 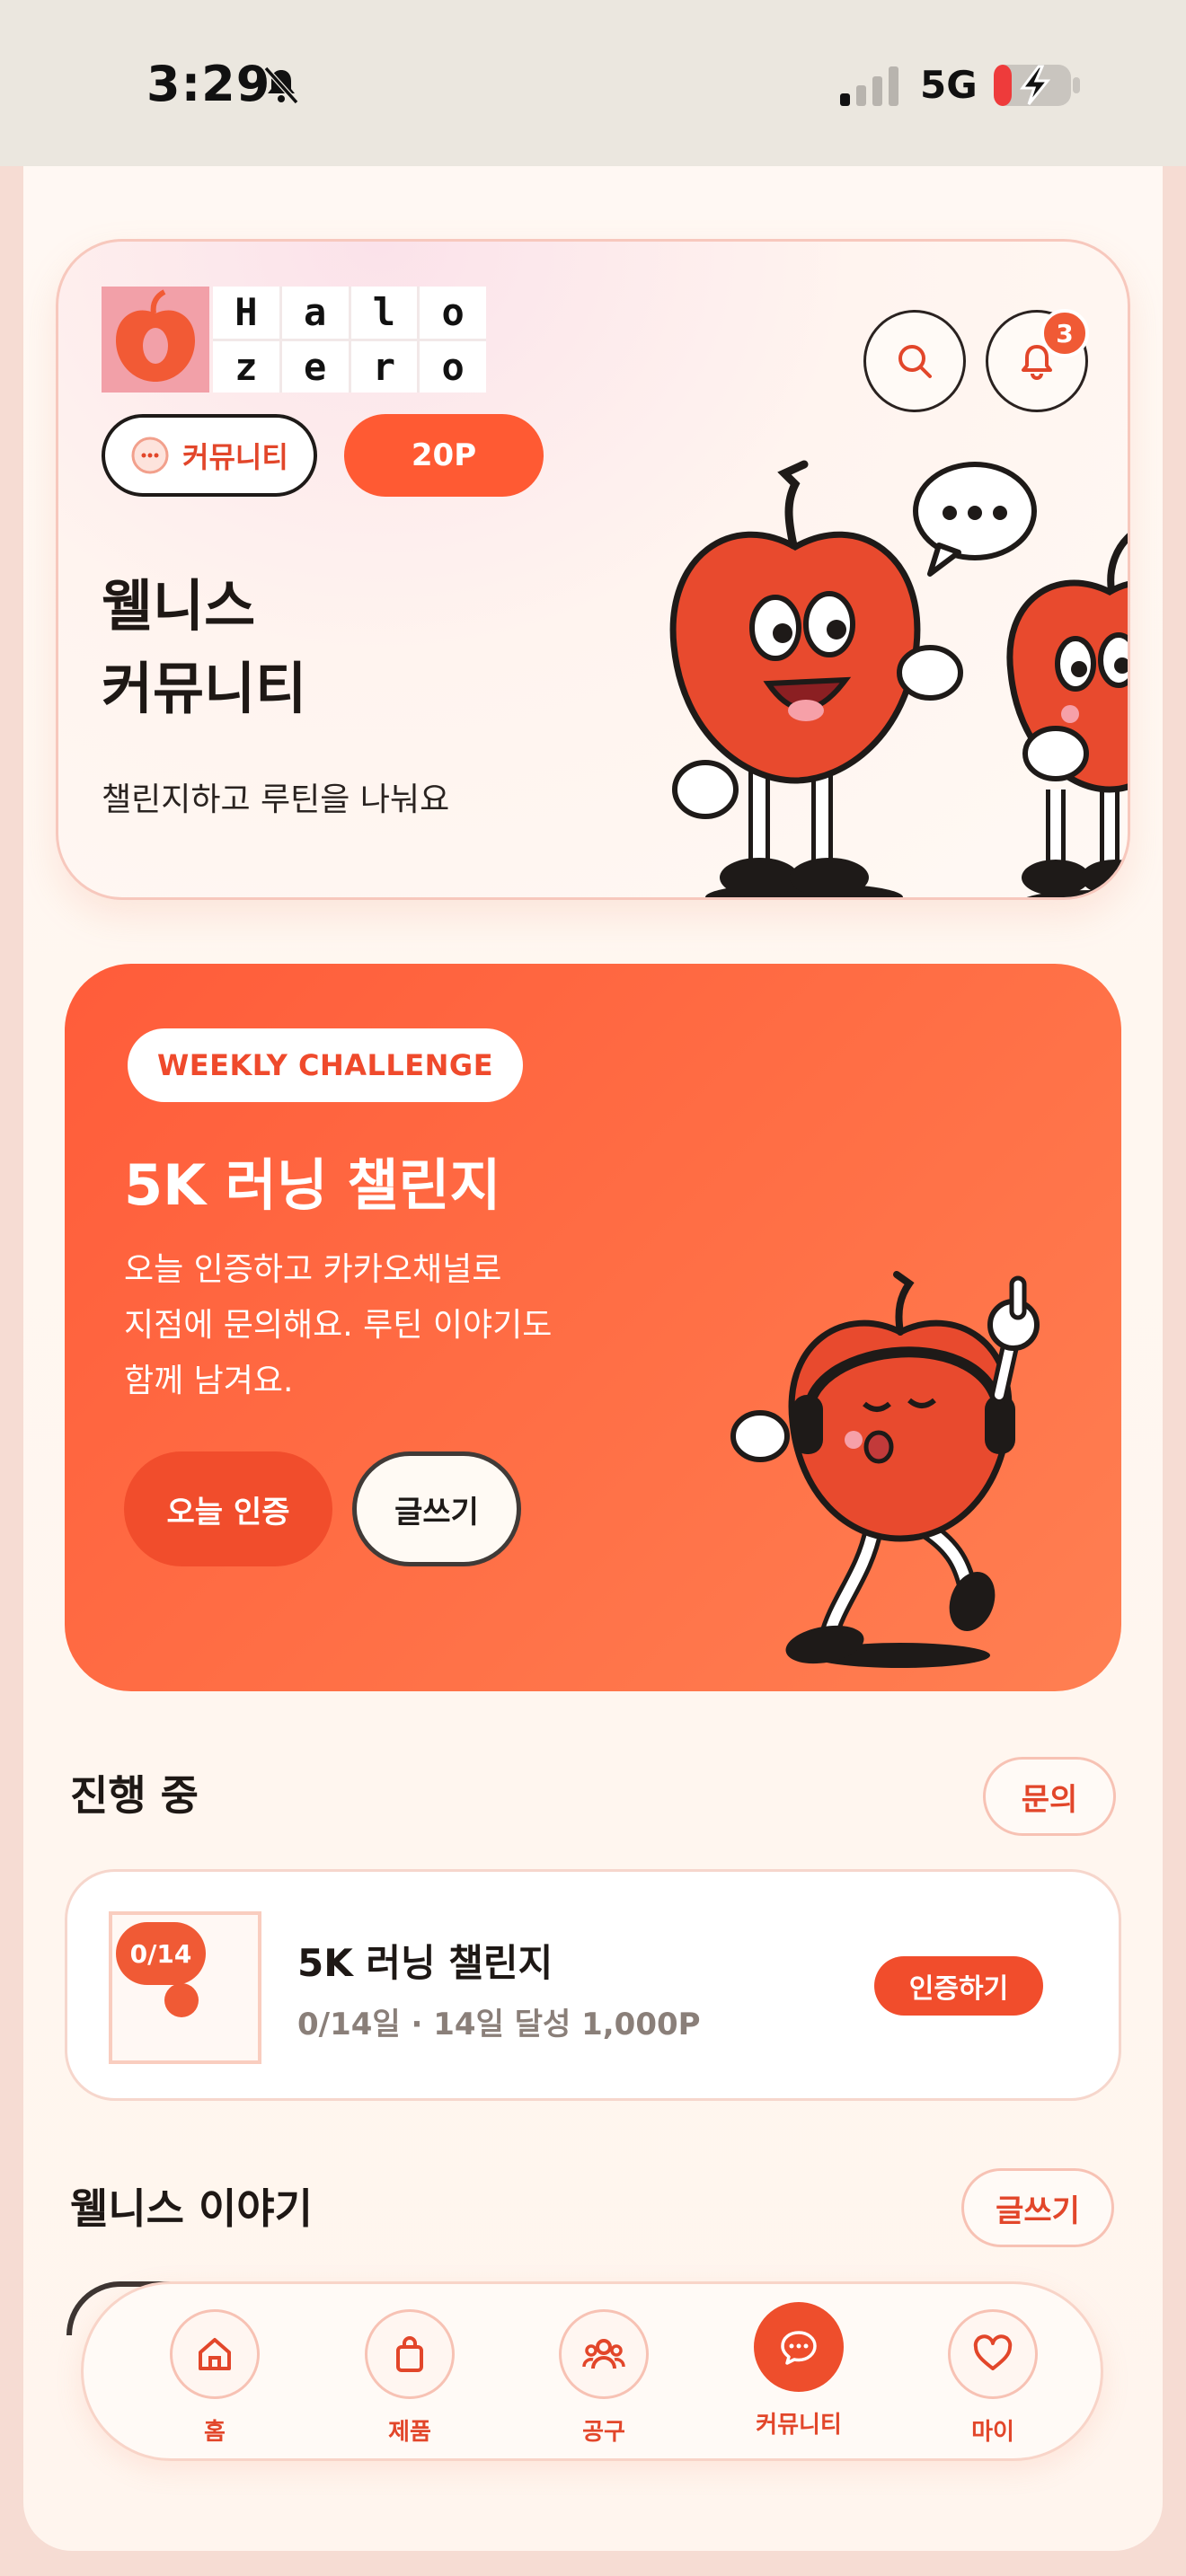 I want to click on community-pill: 커뮤니티, so click(x=209, y=455).